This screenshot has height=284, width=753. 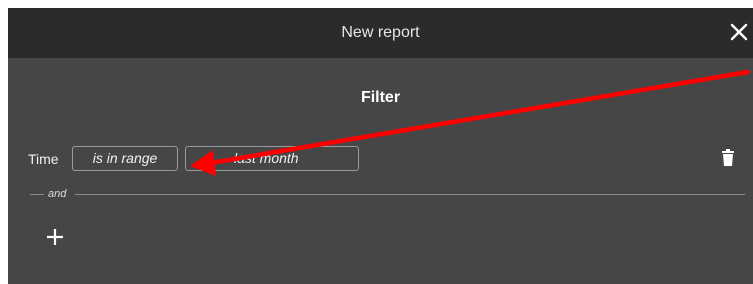 I want to click on dialog-title: New report, so click(x=380, y=32).